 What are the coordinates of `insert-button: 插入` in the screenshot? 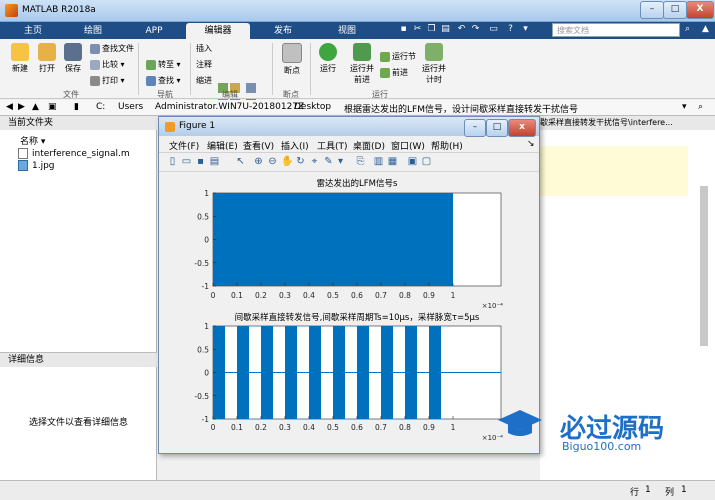 It's located at (204, 48).